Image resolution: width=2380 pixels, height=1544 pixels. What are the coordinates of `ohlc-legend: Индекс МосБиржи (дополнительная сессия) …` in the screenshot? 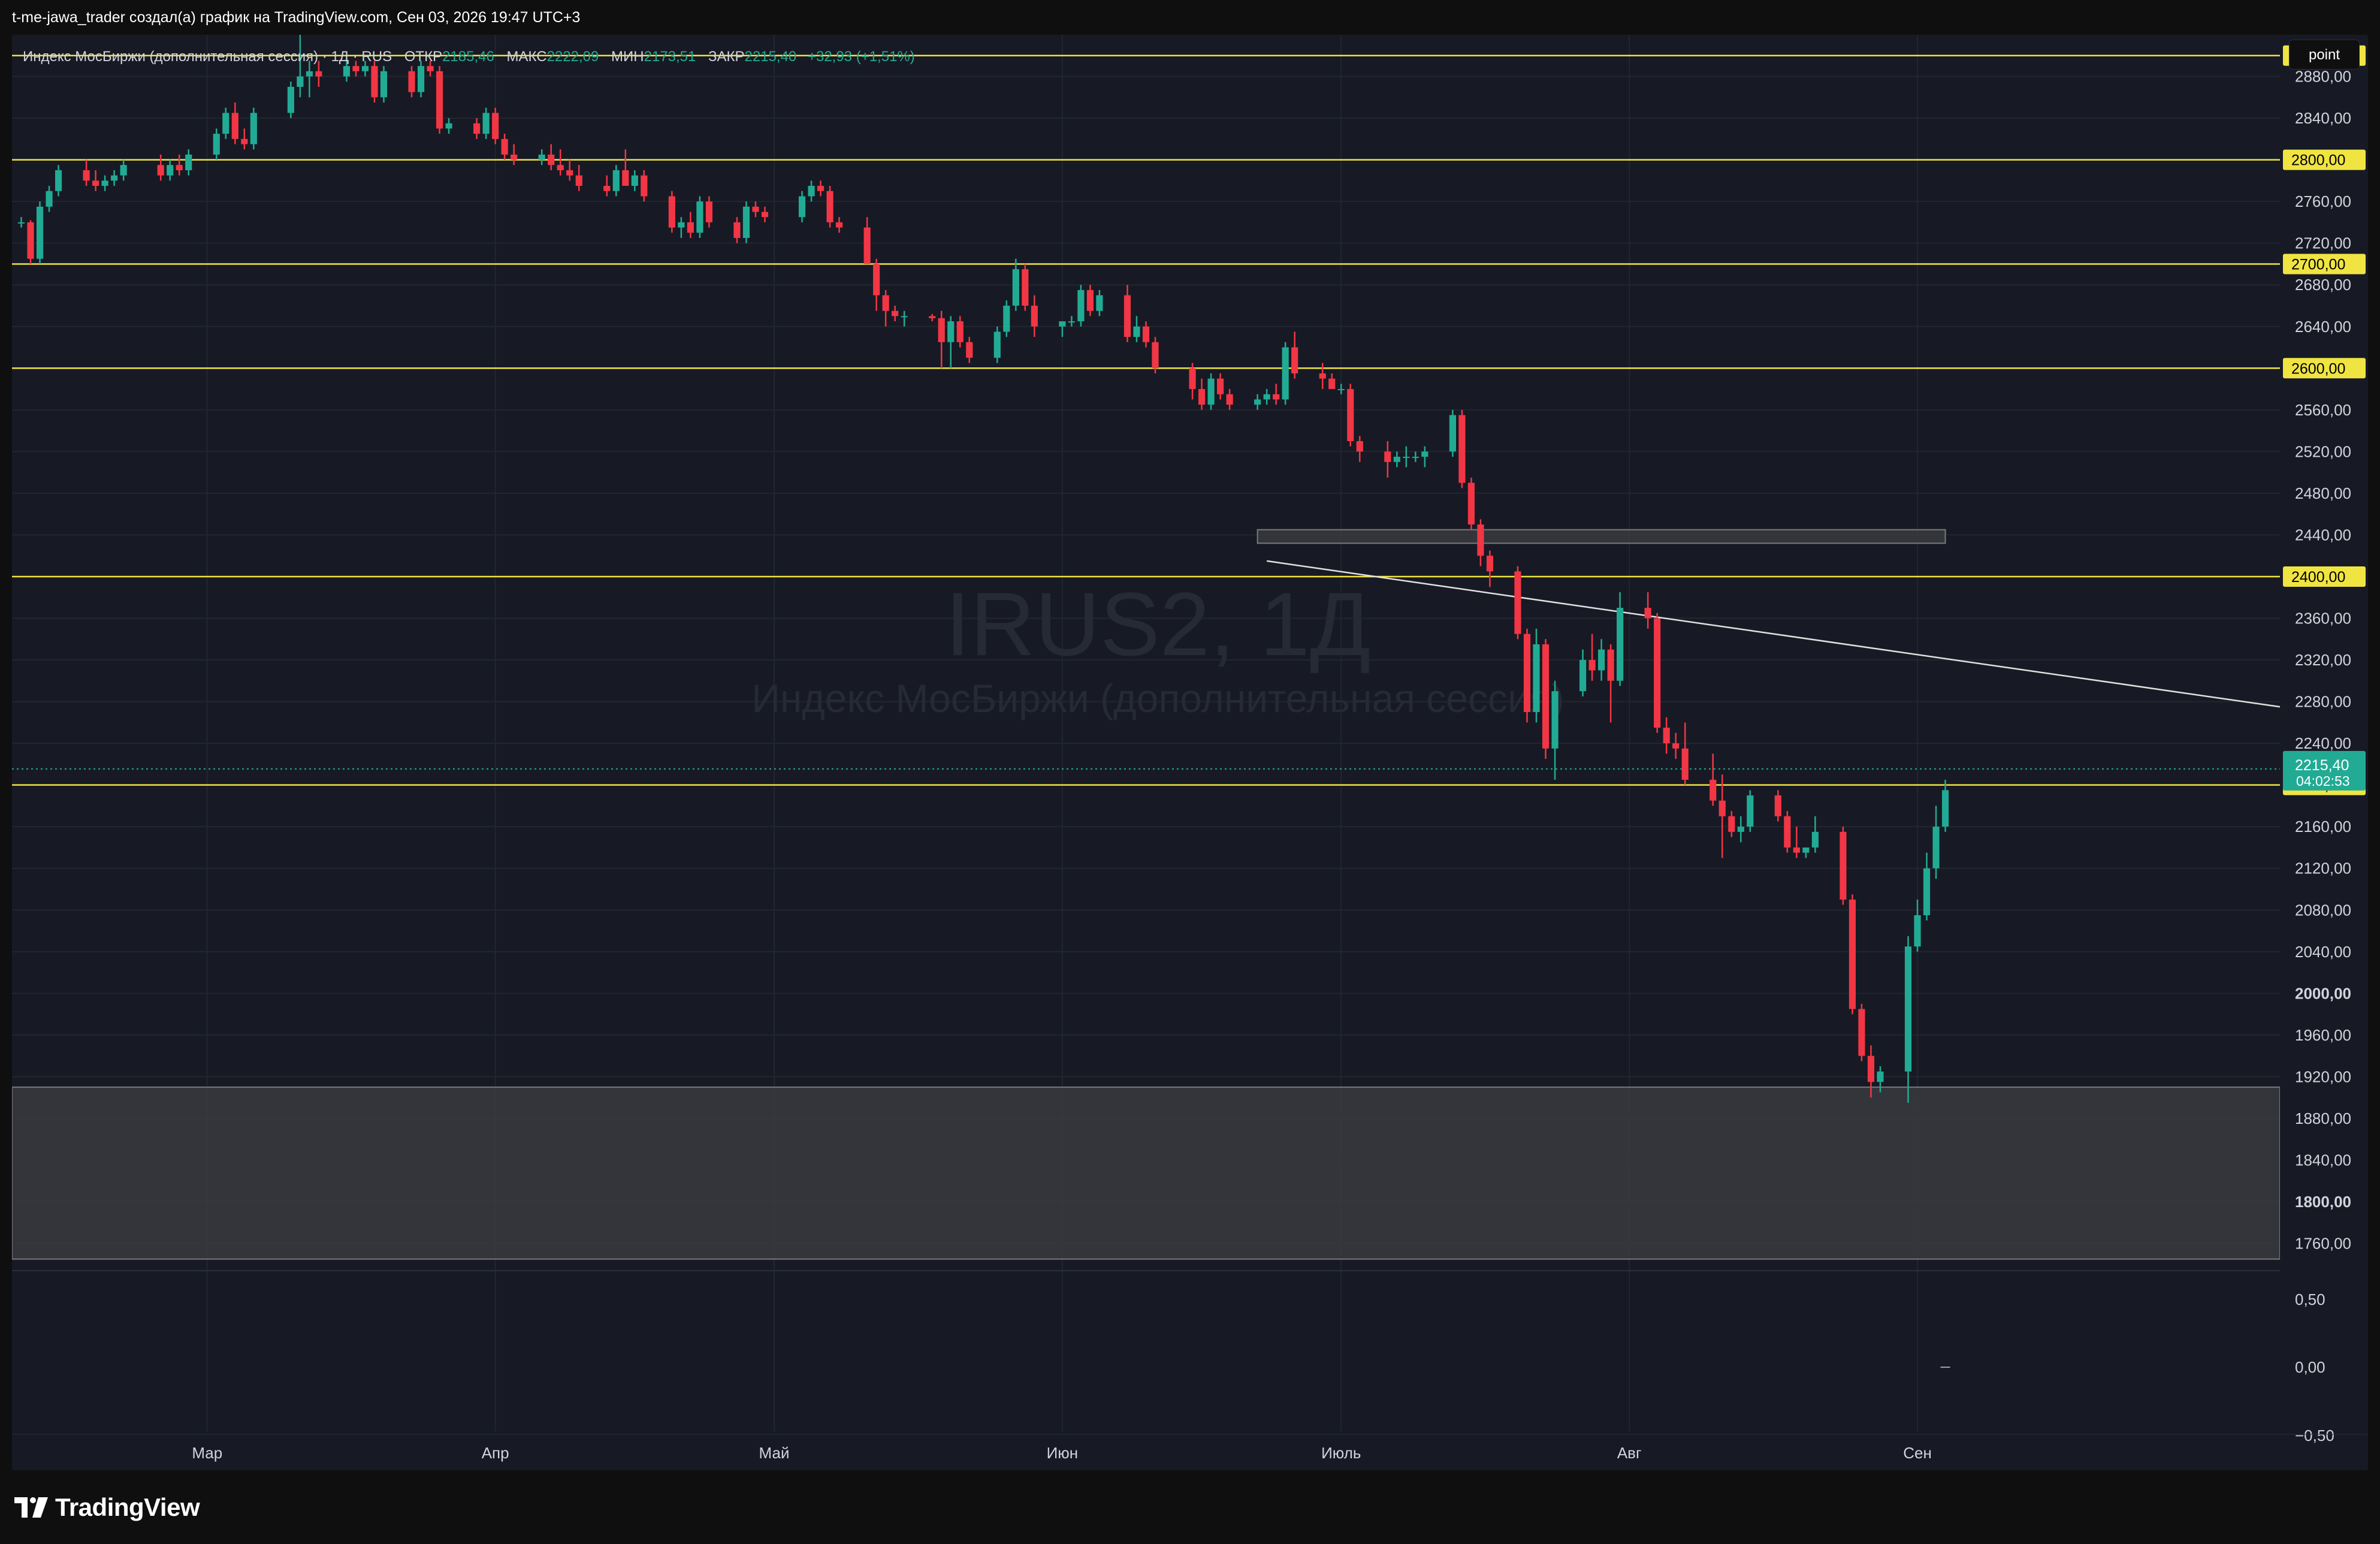 It's located at (469, 57).